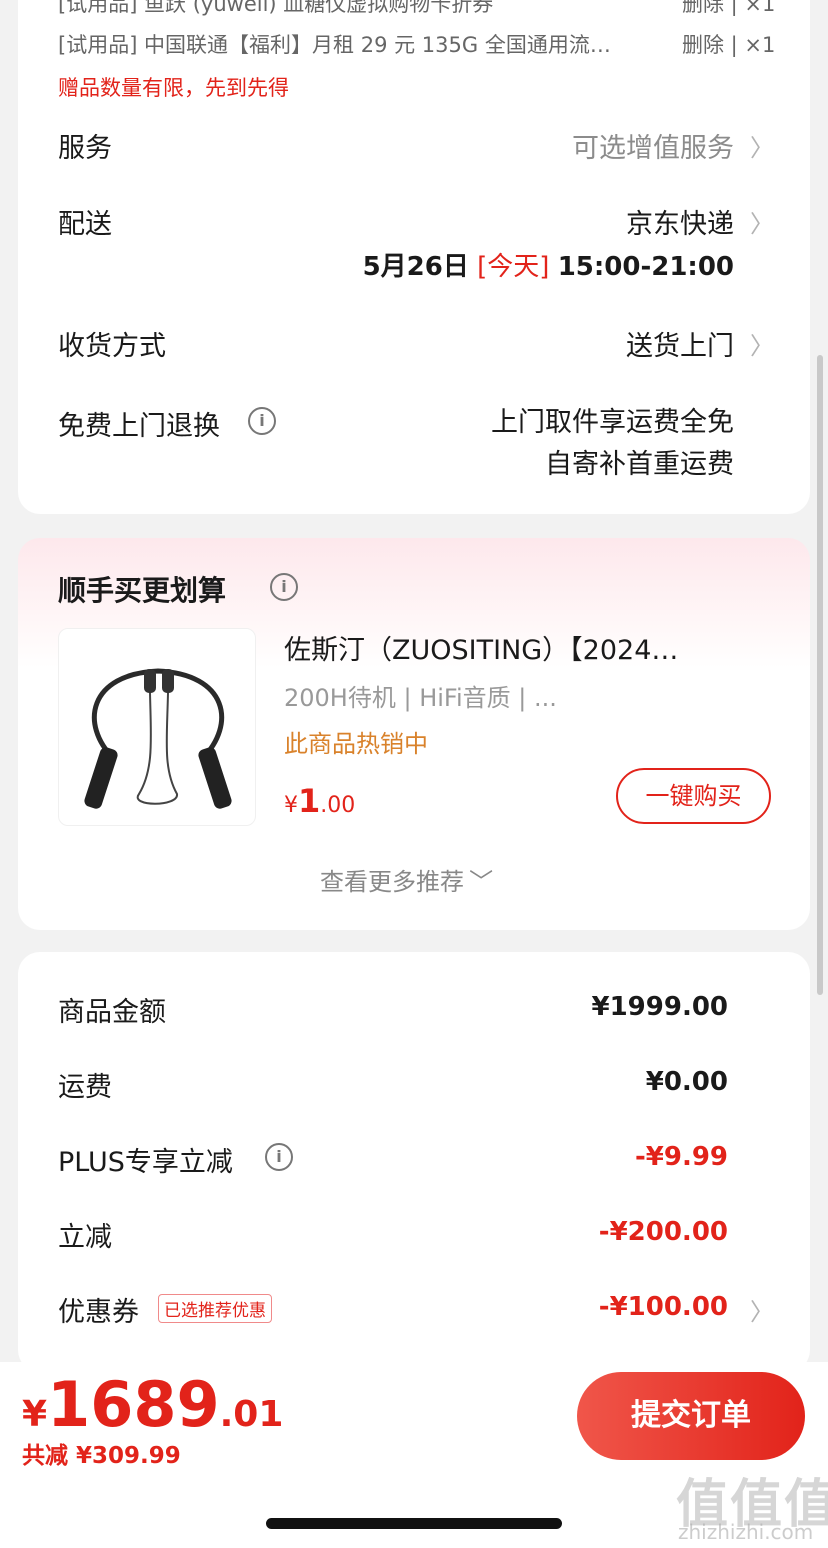  I want to click on see-more-label: 查看更多推荐, so click(392, 882).